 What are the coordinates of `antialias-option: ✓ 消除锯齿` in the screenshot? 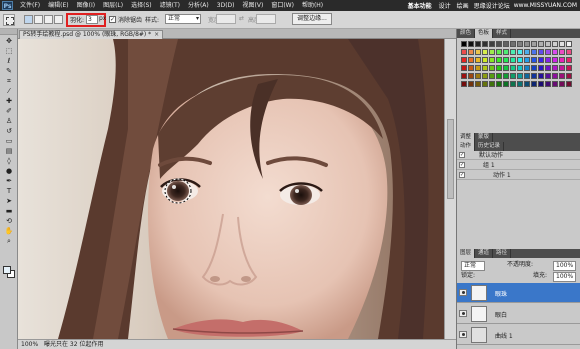 It's located at (125, 19).